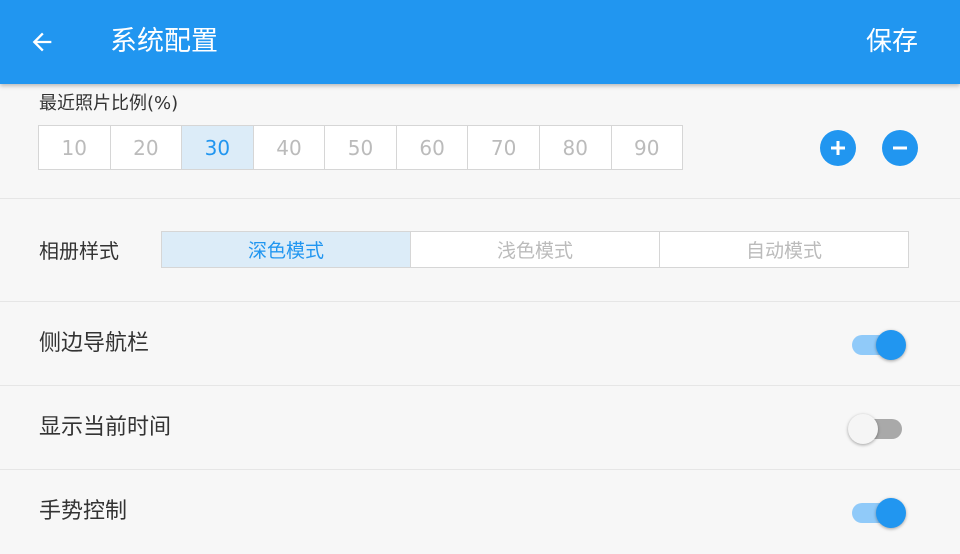  I want to click on album-style-segmented-control: 深色模式 浅色模式 自动模式, so click(535, 249).